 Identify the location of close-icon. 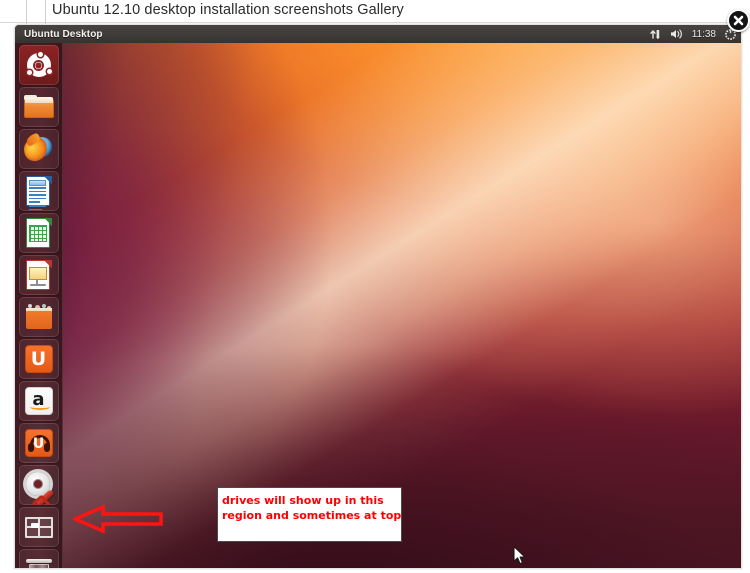
(738, 20).